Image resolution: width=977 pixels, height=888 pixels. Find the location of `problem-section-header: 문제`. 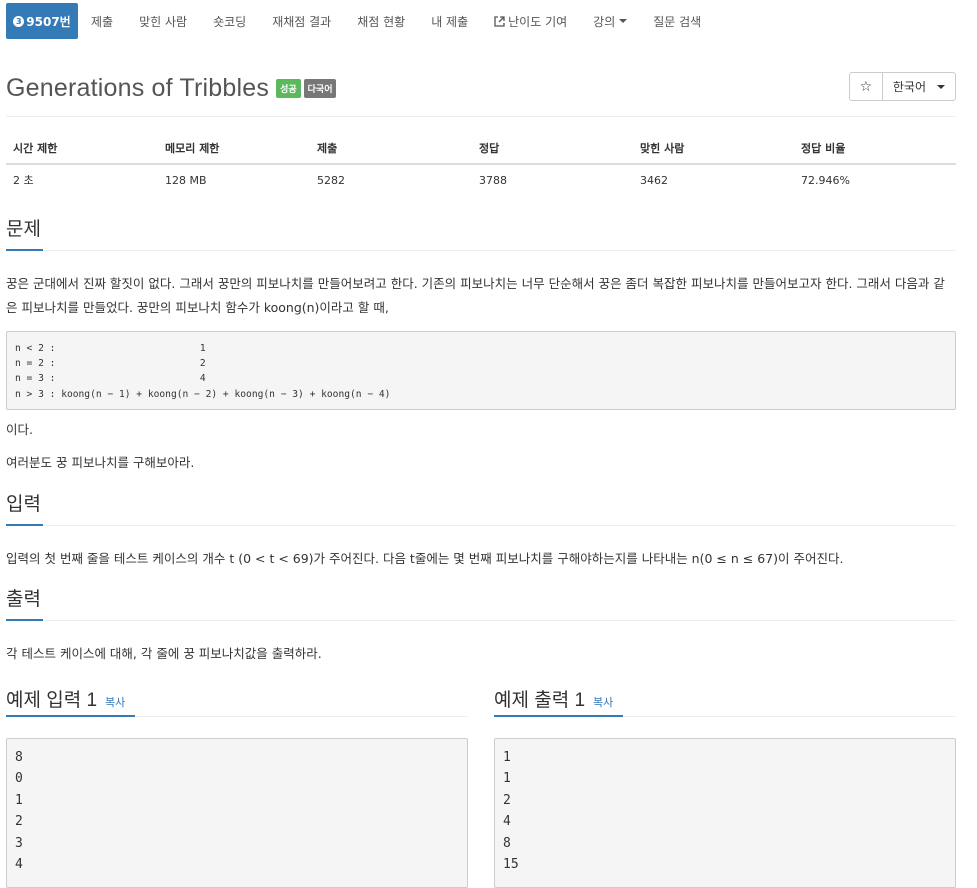

problem-section-header: 문제 is located at coordinates (481, 233).